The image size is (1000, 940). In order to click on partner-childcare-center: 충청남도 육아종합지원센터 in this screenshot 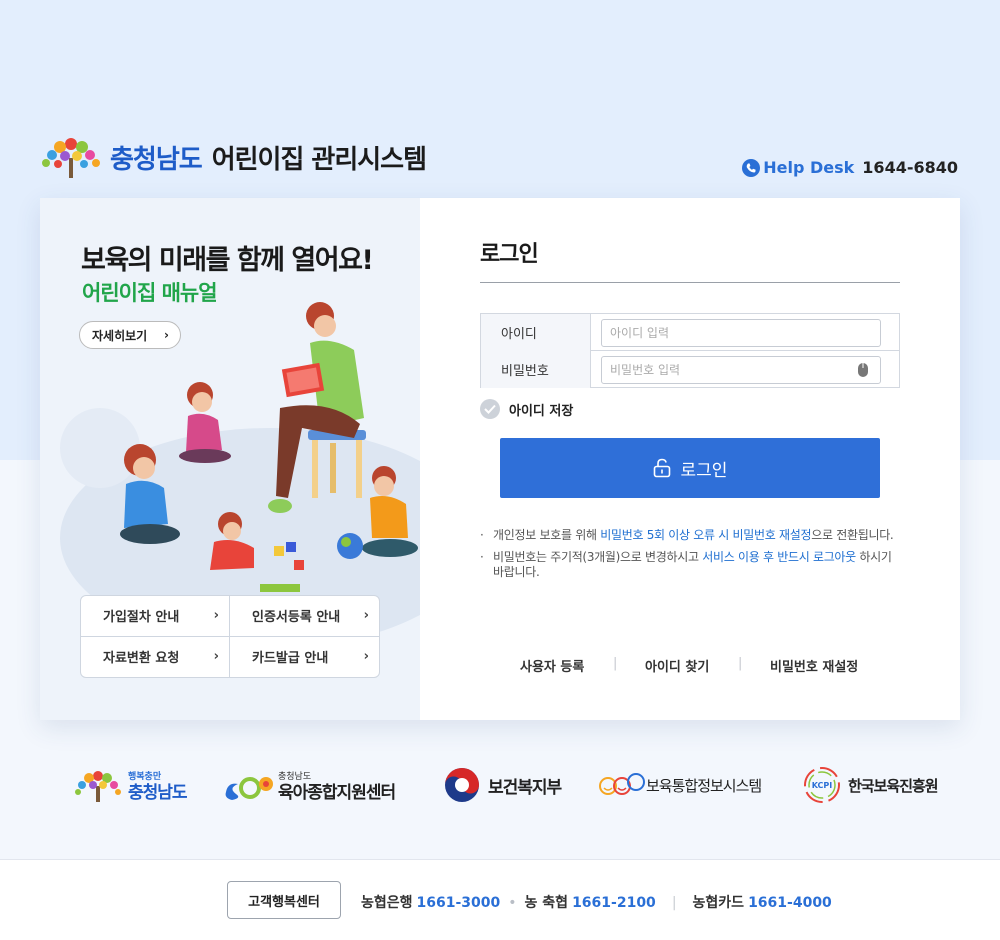, I will do `click(309, 785)`.